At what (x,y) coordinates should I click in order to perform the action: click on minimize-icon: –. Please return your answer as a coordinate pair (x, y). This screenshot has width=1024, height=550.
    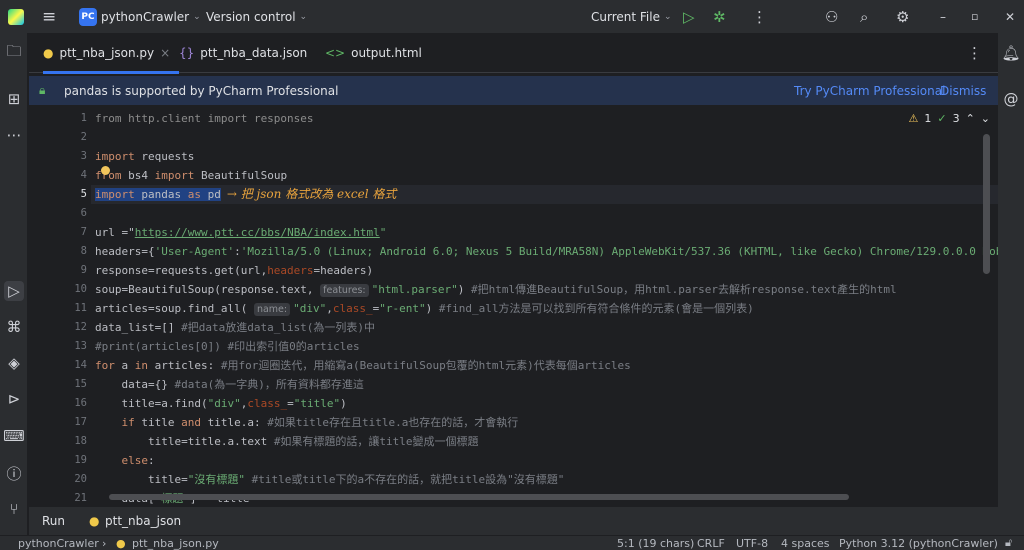
    Looking at the image, I should click on (943, 17).